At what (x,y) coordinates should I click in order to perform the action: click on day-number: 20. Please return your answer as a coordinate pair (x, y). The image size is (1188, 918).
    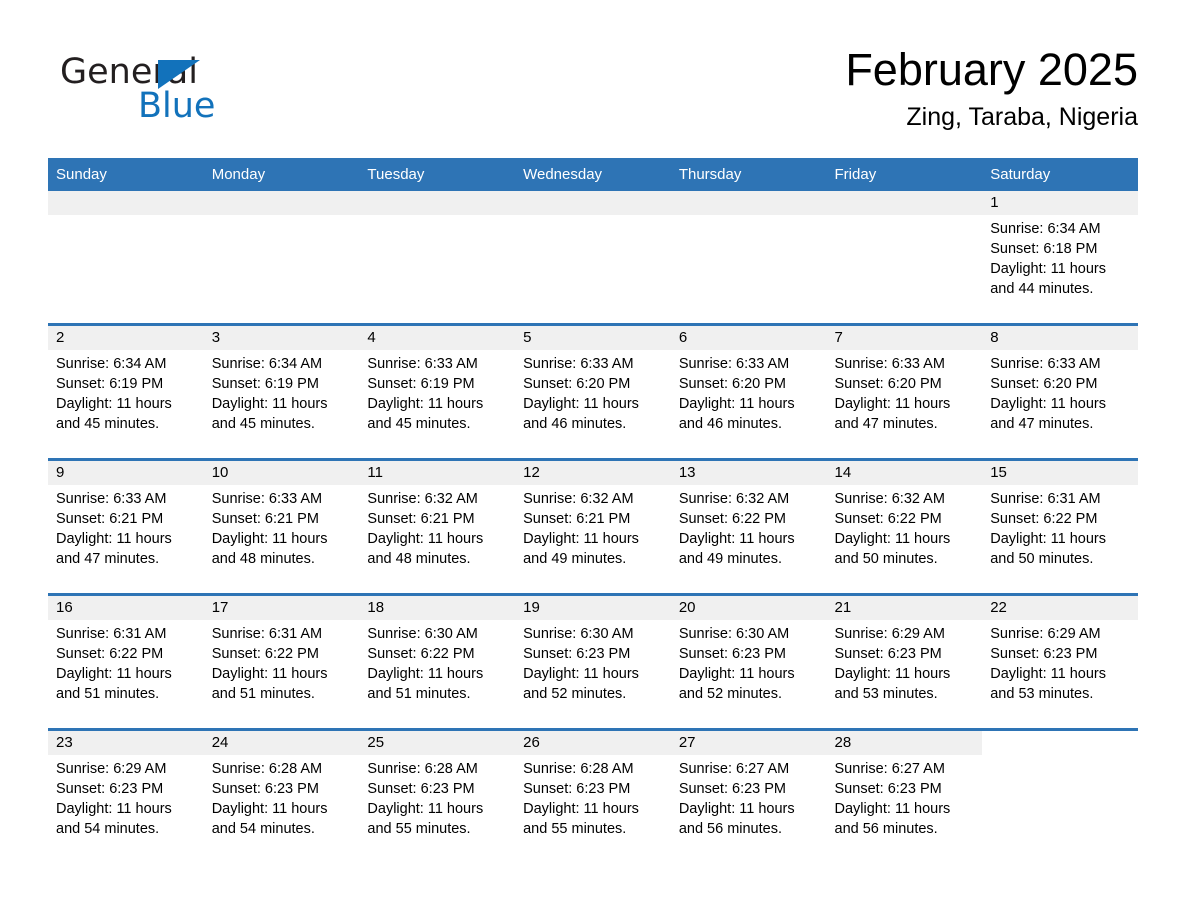
    Looking at the image, I should click on (748, 608).